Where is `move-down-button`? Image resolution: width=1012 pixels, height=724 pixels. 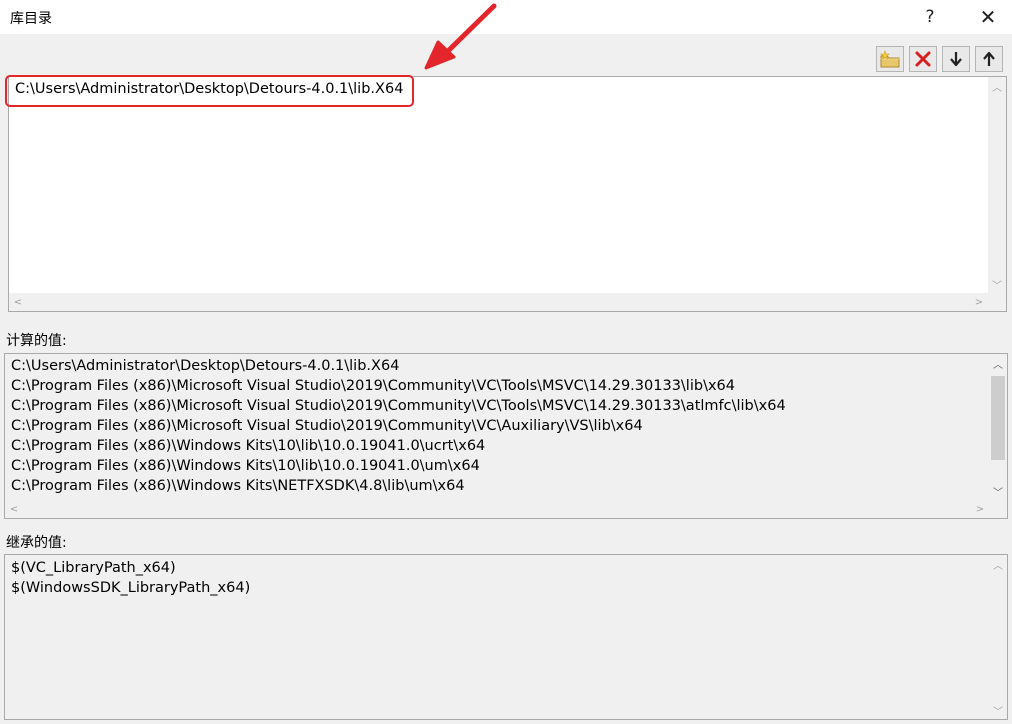
move-down-button is located at coordinates (956, 59).